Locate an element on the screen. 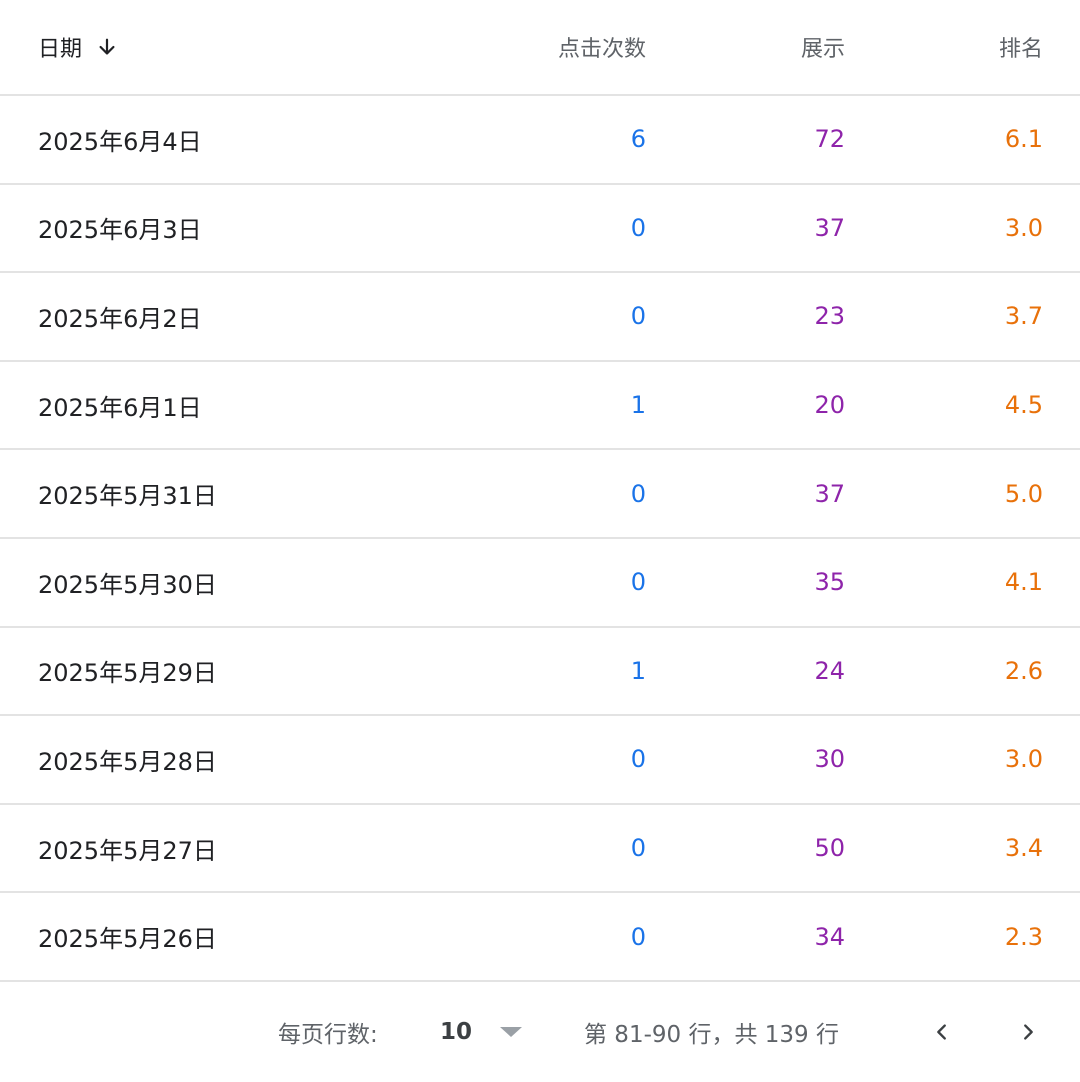 The height and width of the screenshot is (1082, 1080). cell-position: 4.5 is located at coordinates (1023, 405).